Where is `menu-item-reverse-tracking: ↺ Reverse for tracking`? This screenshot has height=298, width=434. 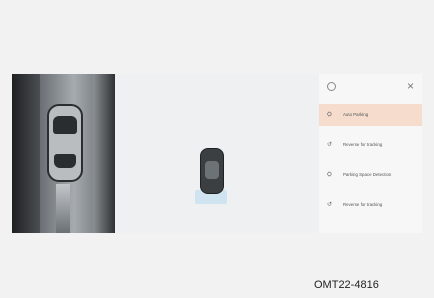 menu-item-reverse-tracking: ↺ Reverse for tracking is located at coordinates (370, 145).